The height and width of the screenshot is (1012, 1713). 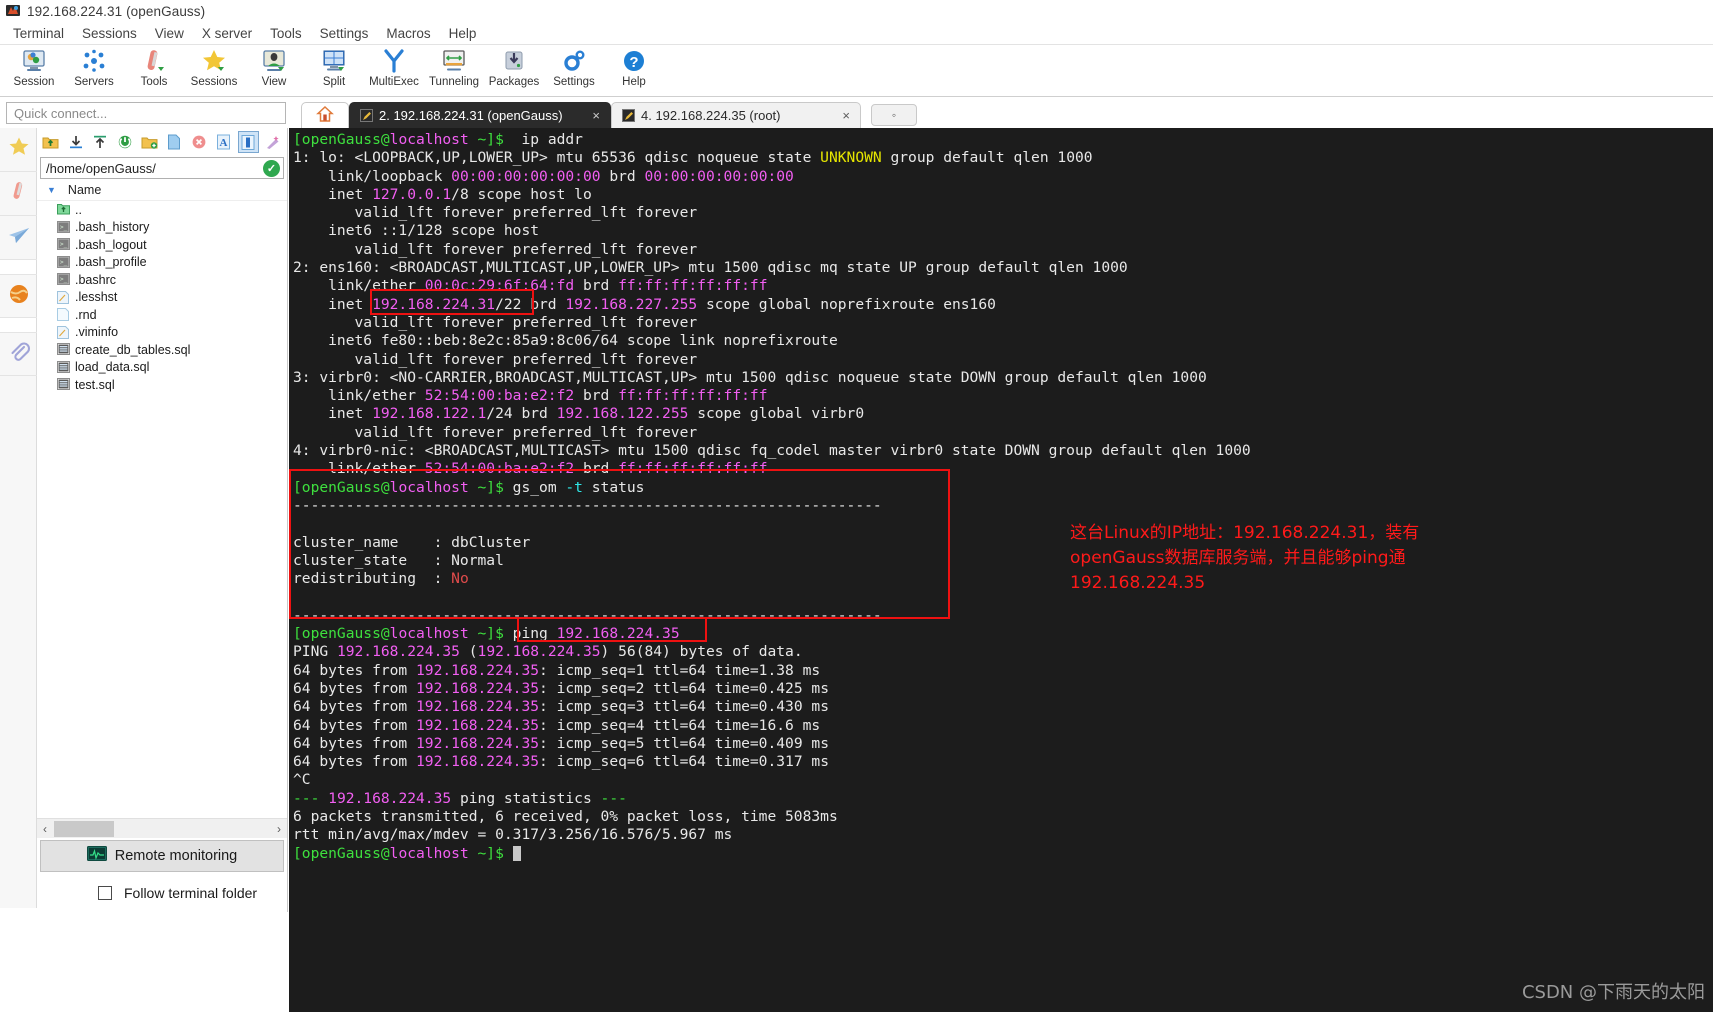 What do you see at coordinates (162, 350) in the screenshot?
I see `file-row: create_db_tables.sql` at bounding box center [162, 350].